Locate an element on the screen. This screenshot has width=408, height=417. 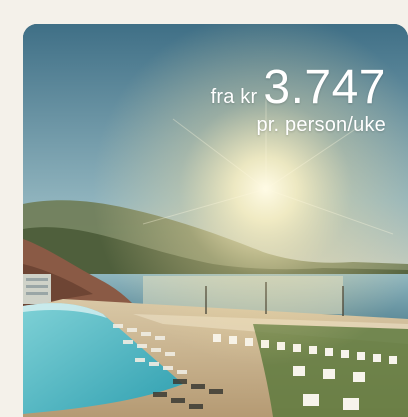
price-suffix: pr. person/uke is located at coordinates (321, 125).